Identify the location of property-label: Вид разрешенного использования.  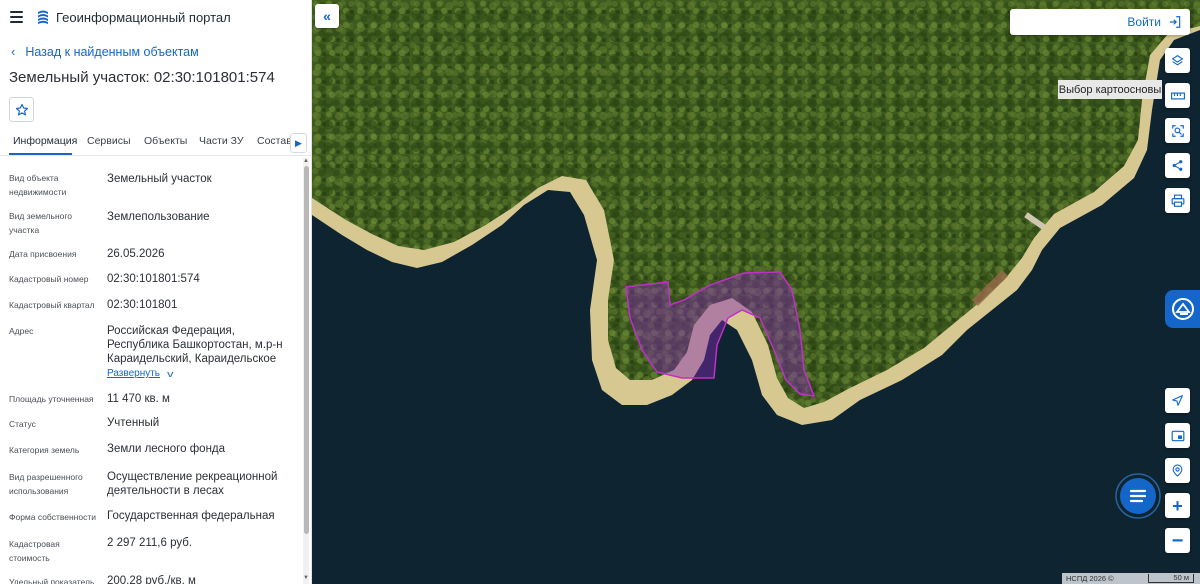
(46, 484).